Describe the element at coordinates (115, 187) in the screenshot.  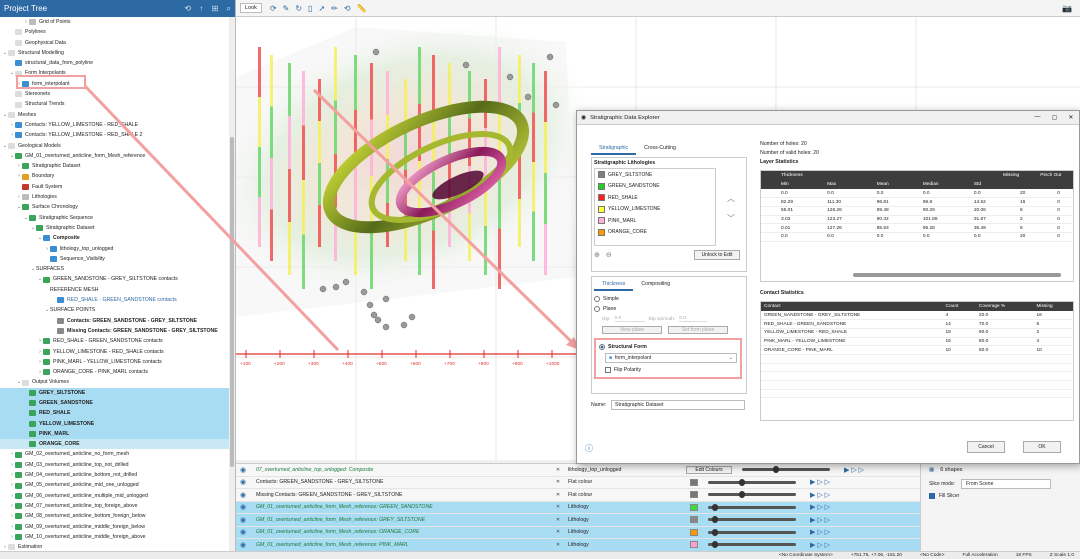
I see `tree-item: Fault System` at that location.